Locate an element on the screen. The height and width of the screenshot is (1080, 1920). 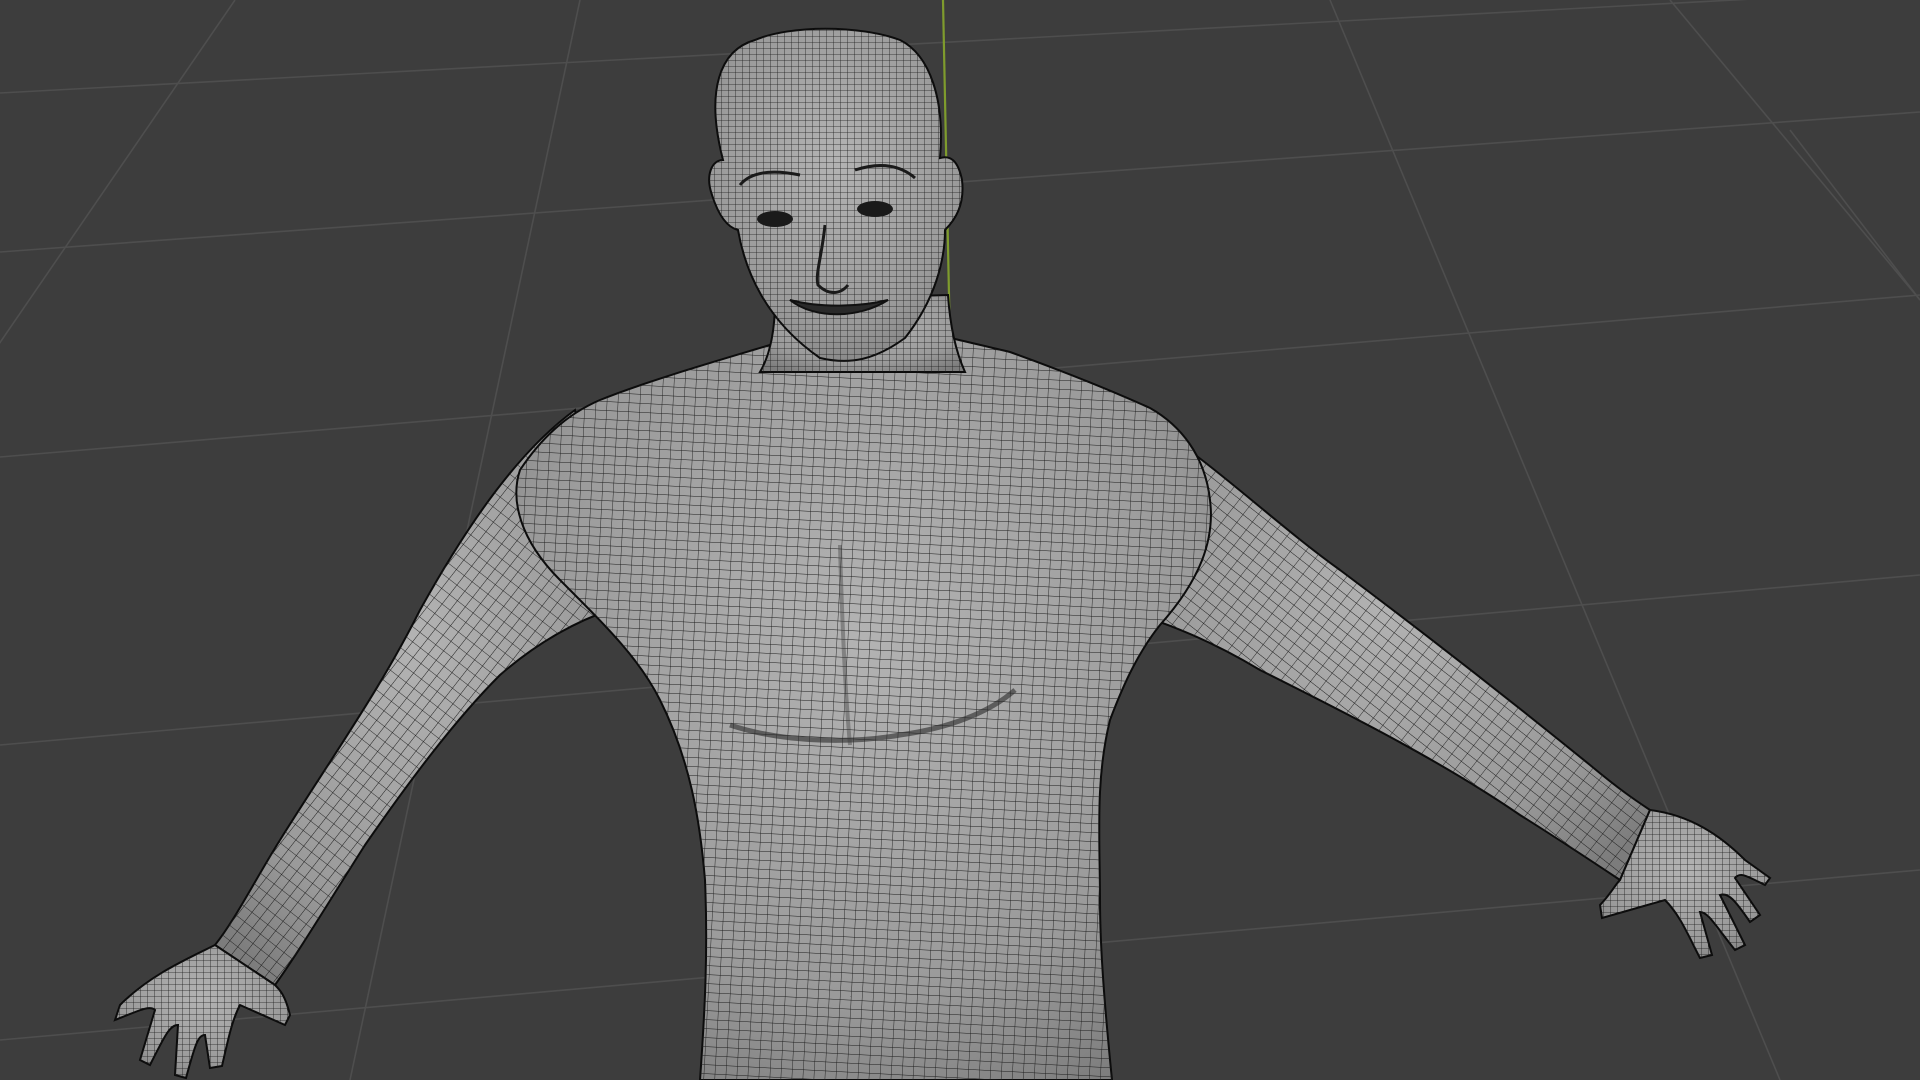
left-eye is located at coordinates (775, 219).